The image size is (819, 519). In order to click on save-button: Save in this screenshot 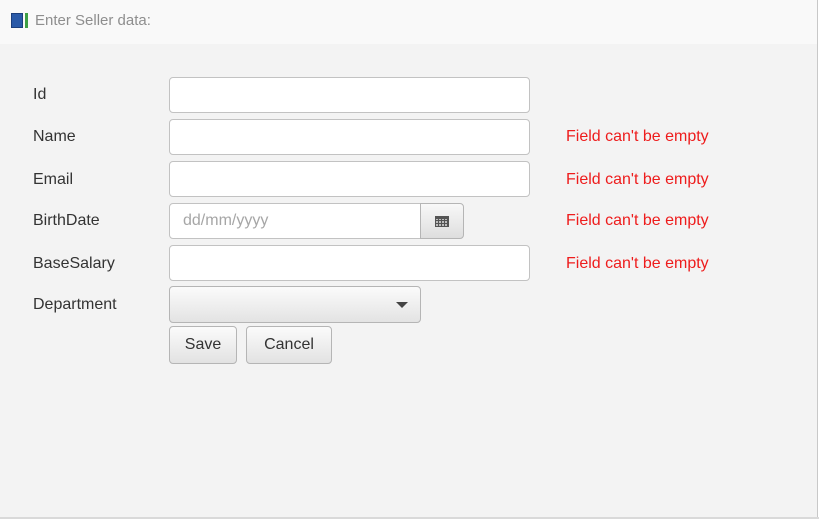, I will do `click(203, 345)`.